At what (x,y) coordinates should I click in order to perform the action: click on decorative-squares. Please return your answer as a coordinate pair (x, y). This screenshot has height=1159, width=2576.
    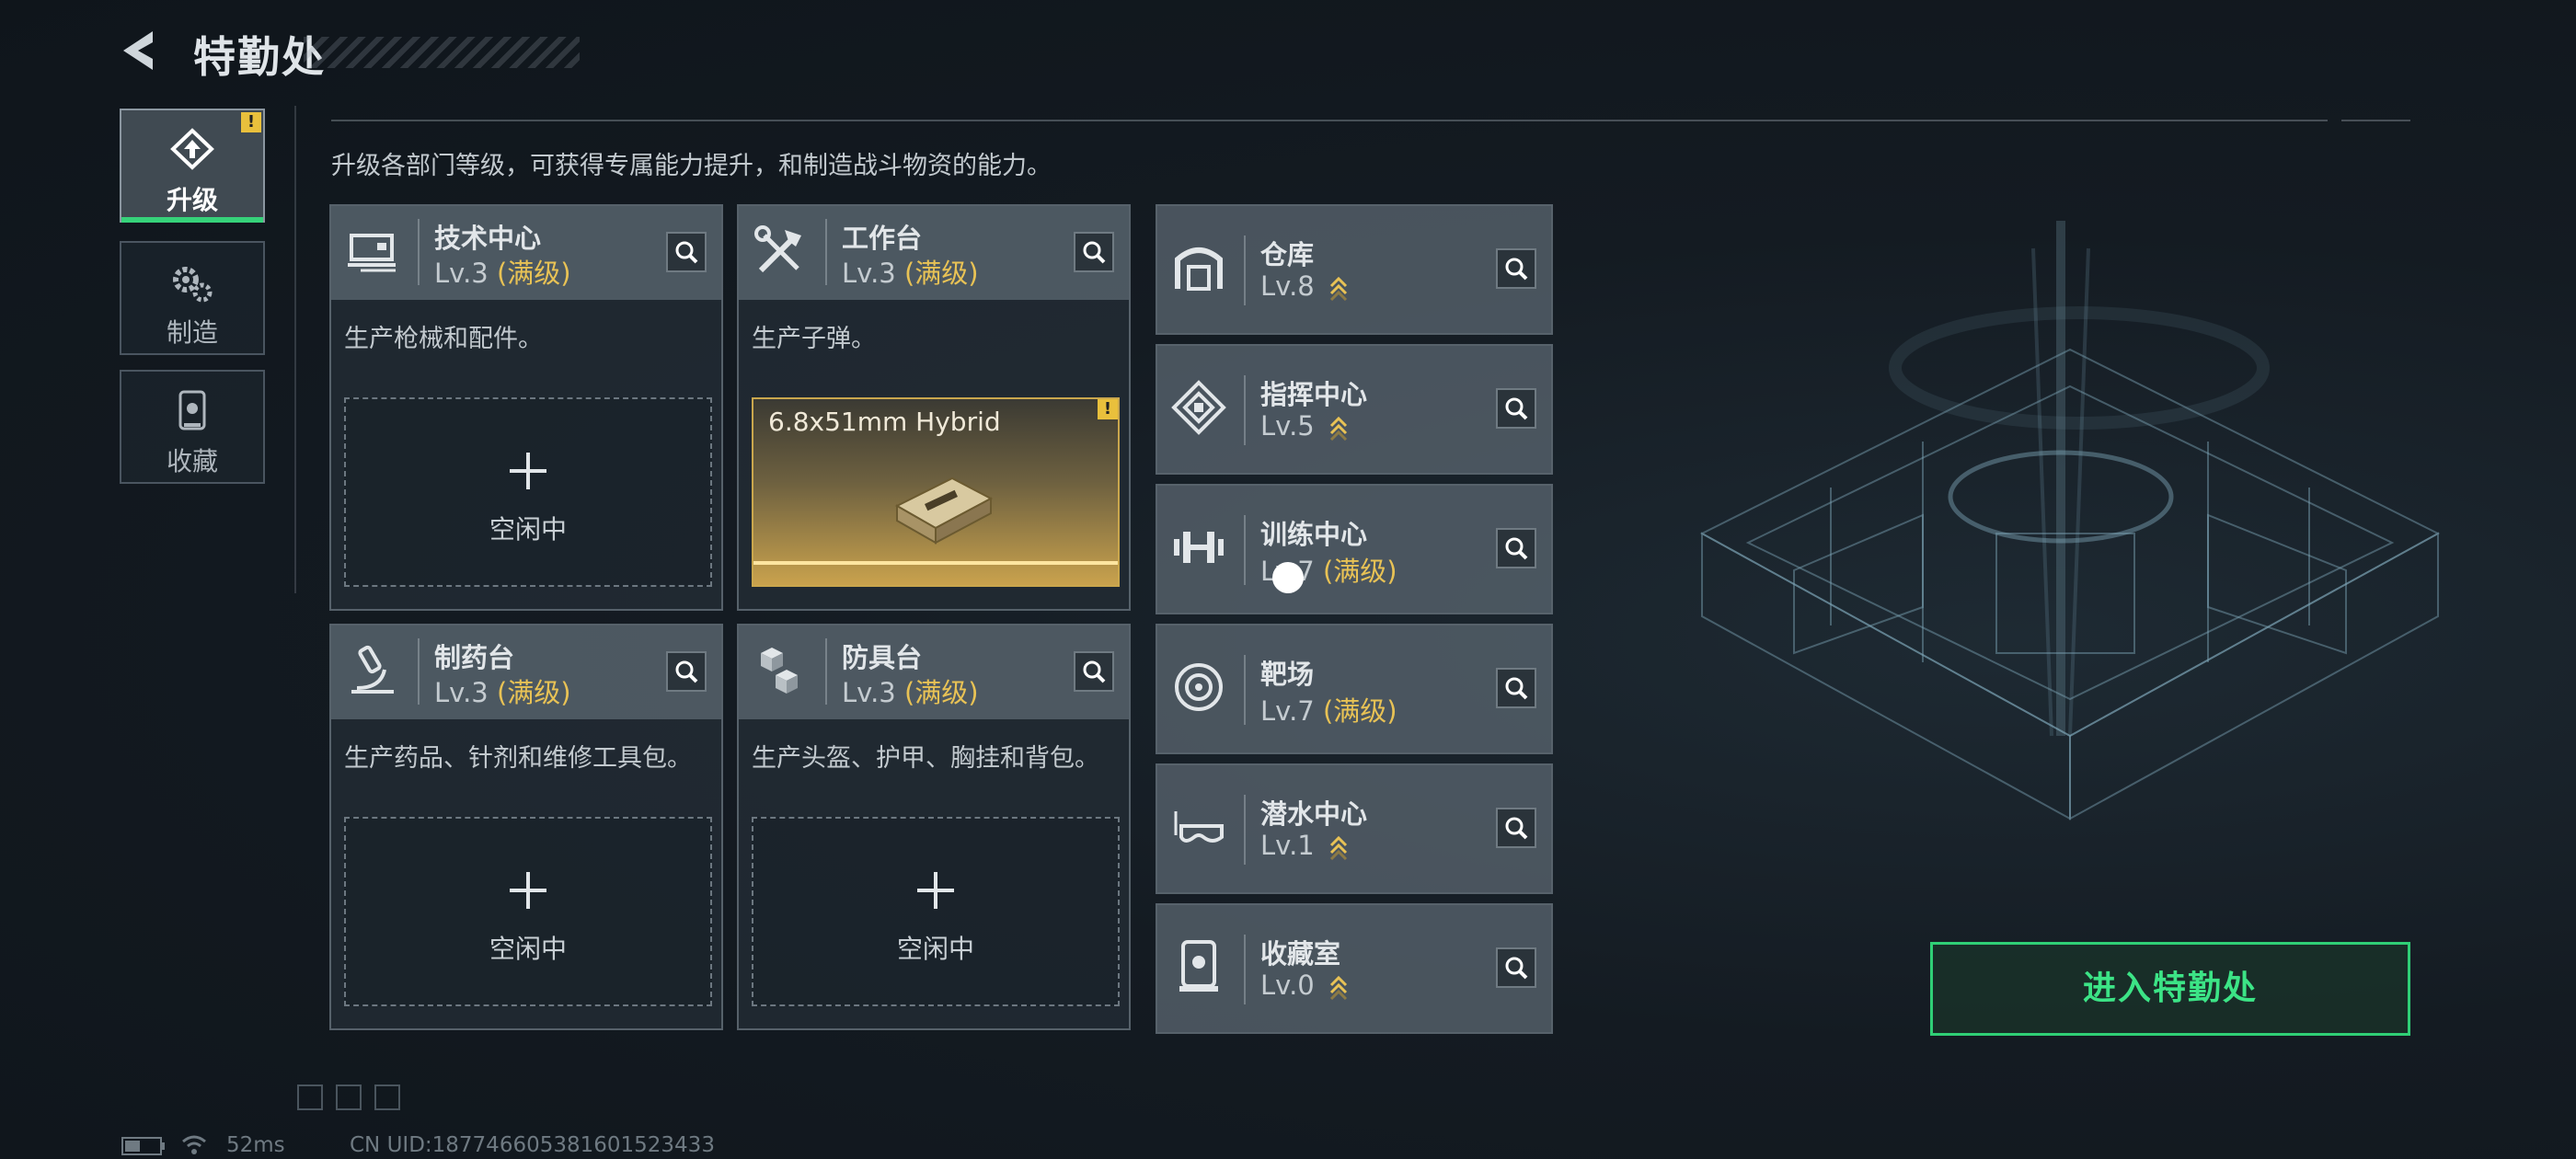
    Looking at the image, I should click on (348, 1097).